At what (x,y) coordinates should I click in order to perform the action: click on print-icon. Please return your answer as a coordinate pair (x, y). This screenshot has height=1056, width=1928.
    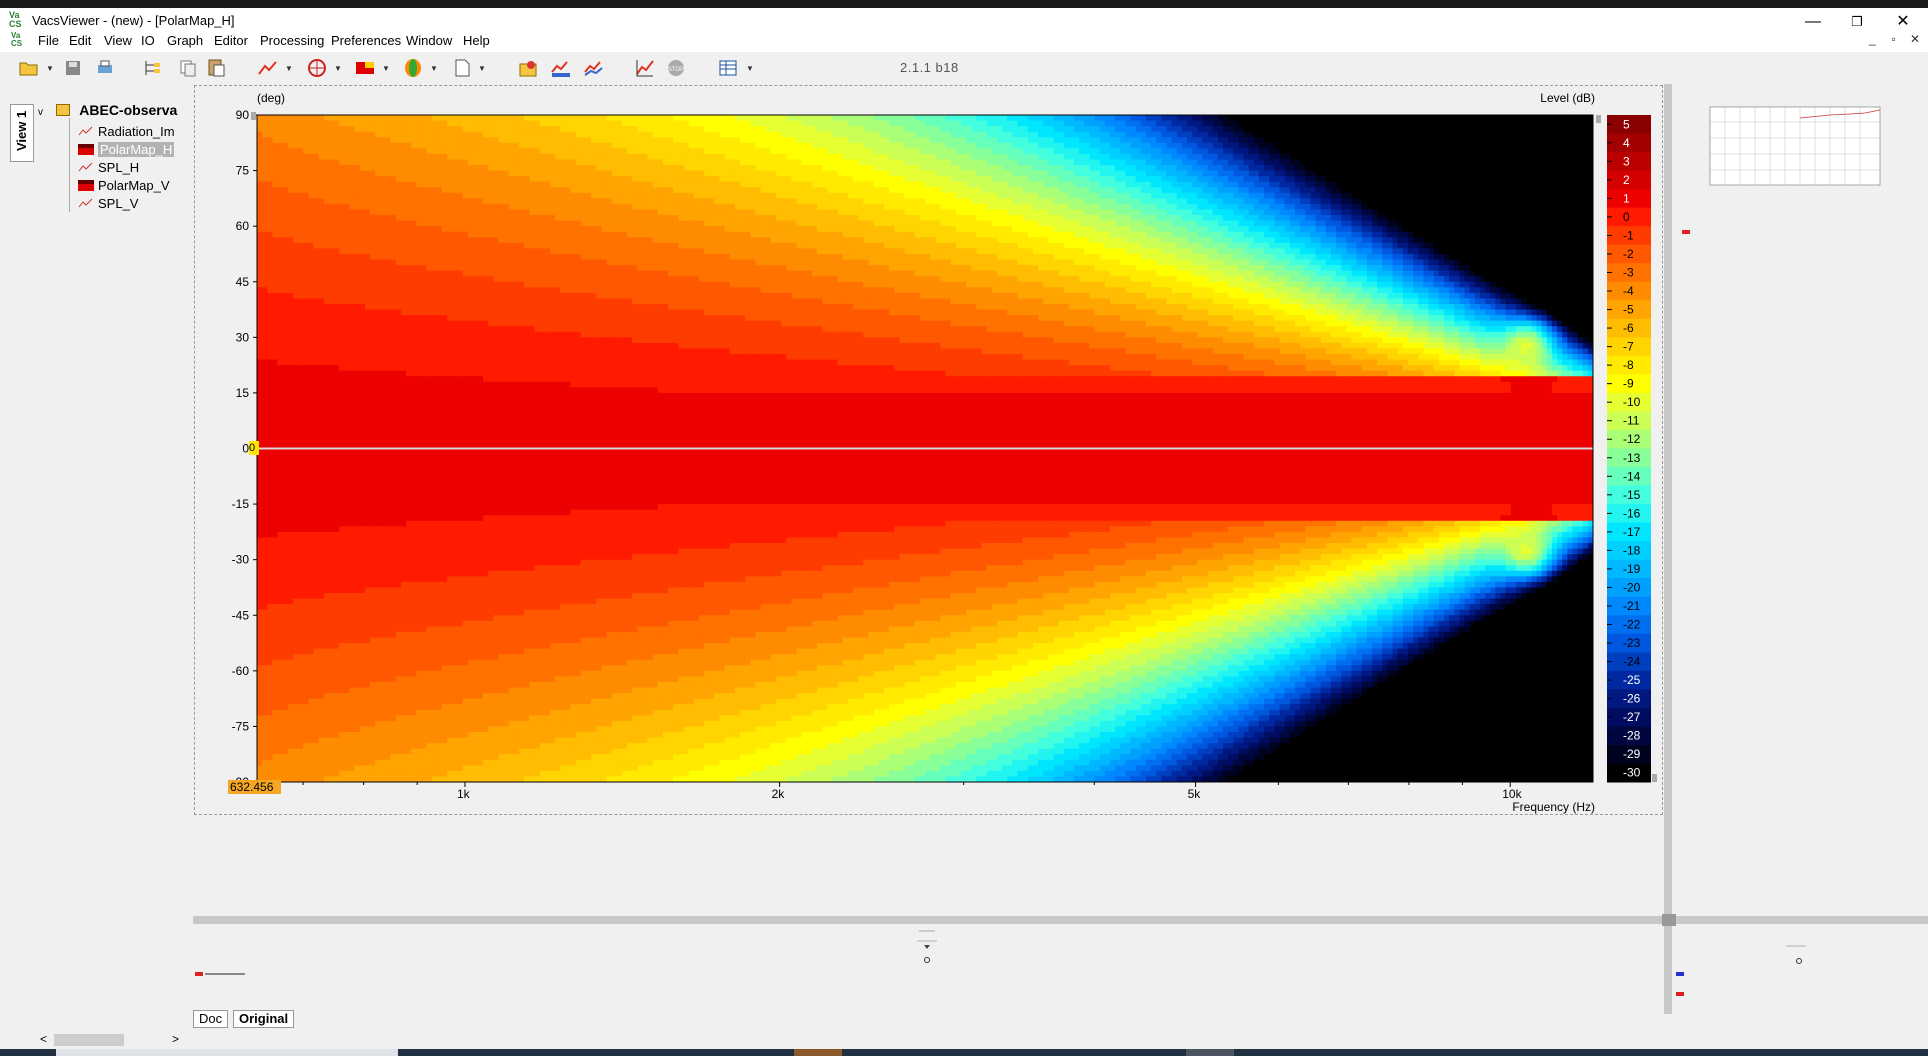
    Looking at the image, I should click on (105, 68).